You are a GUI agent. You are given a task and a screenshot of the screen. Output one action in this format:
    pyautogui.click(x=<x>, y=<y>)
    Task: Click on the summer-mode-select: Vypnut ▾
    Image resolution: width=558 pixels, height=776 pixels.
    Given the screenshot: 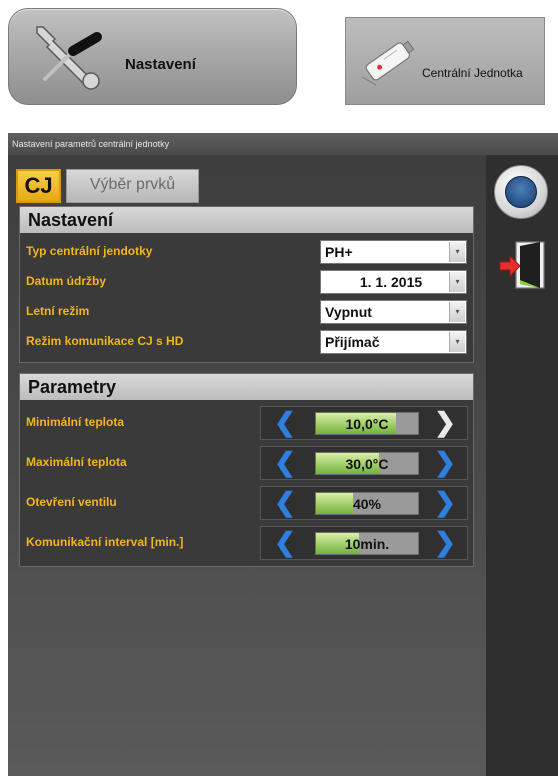 What is the action you would take?
    pyautogui.click(x=393, y=312)
    